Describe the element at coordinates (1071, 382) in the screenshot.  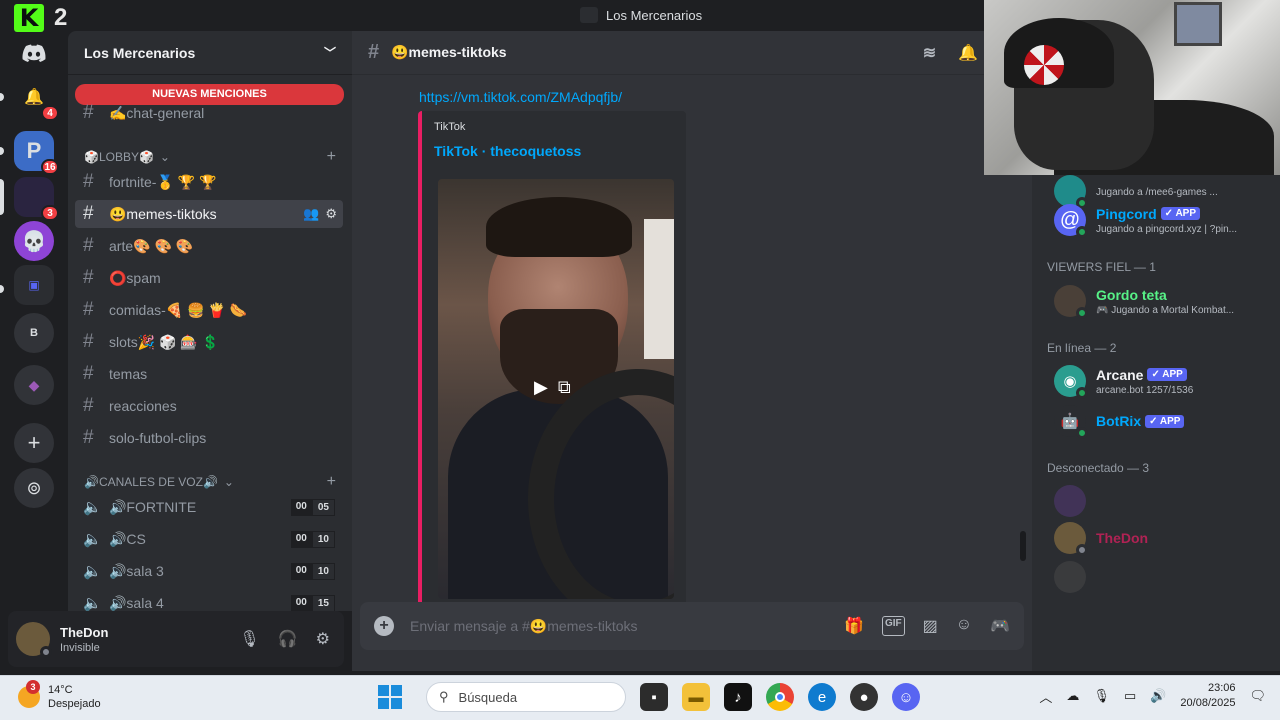
I see `avatar: ◉` at that location.